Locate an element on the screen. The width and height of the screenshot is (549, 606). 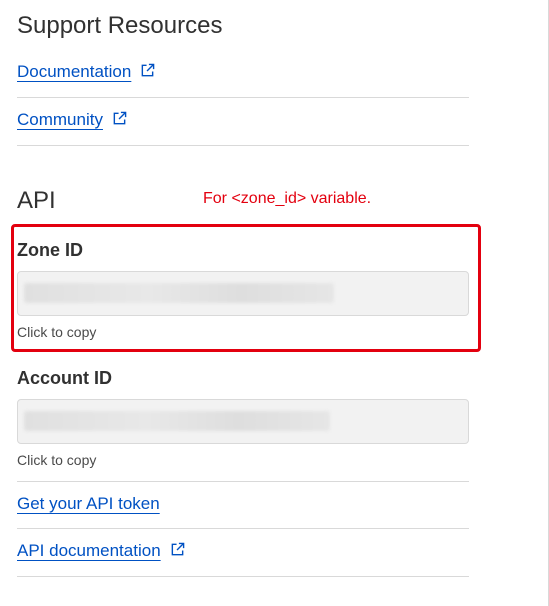
zone-id-label: Zone ID is located at coordinates (50, 250).